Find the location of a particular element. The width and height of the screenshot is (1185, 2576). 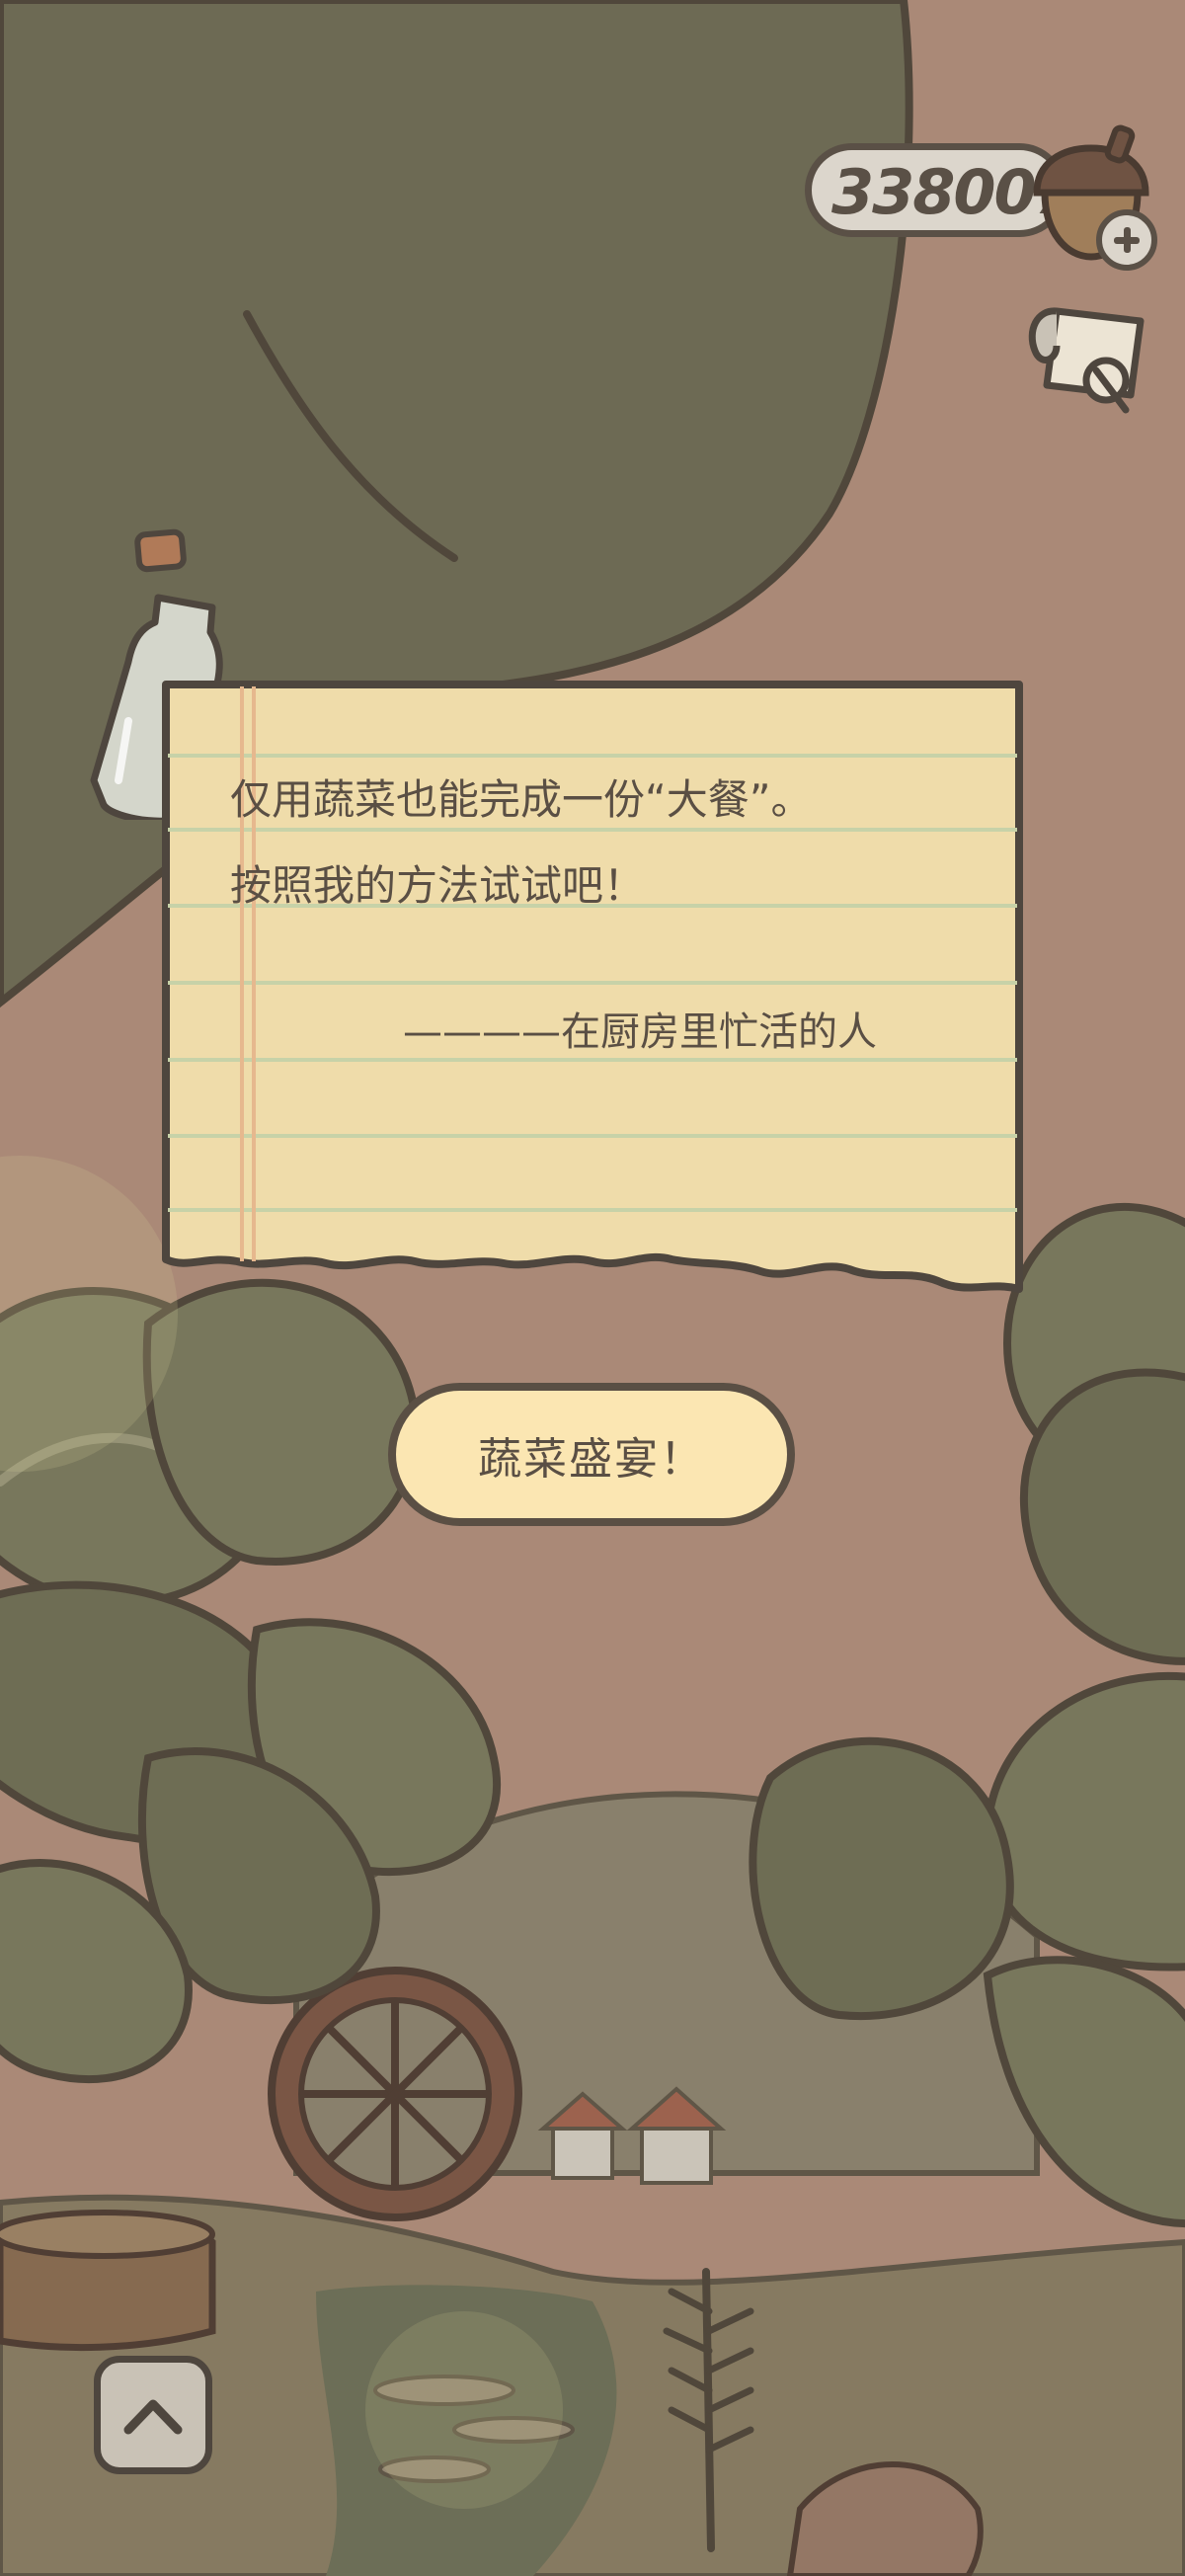

vegetable-feast-button: 蔬菜盛宴！ is located at coordinates (591, 1454).